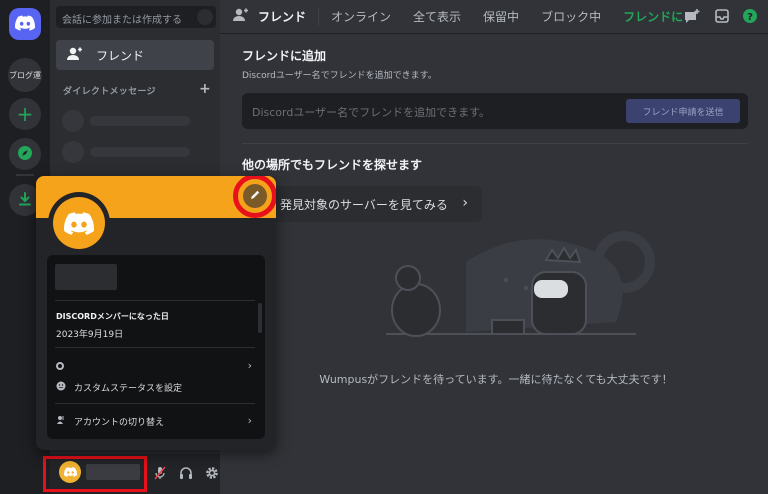  I want to click on empty-state-text: Wumpusがフレンドを待っています。一緒に待たなくても大丈夫です！, so click(496, 379).